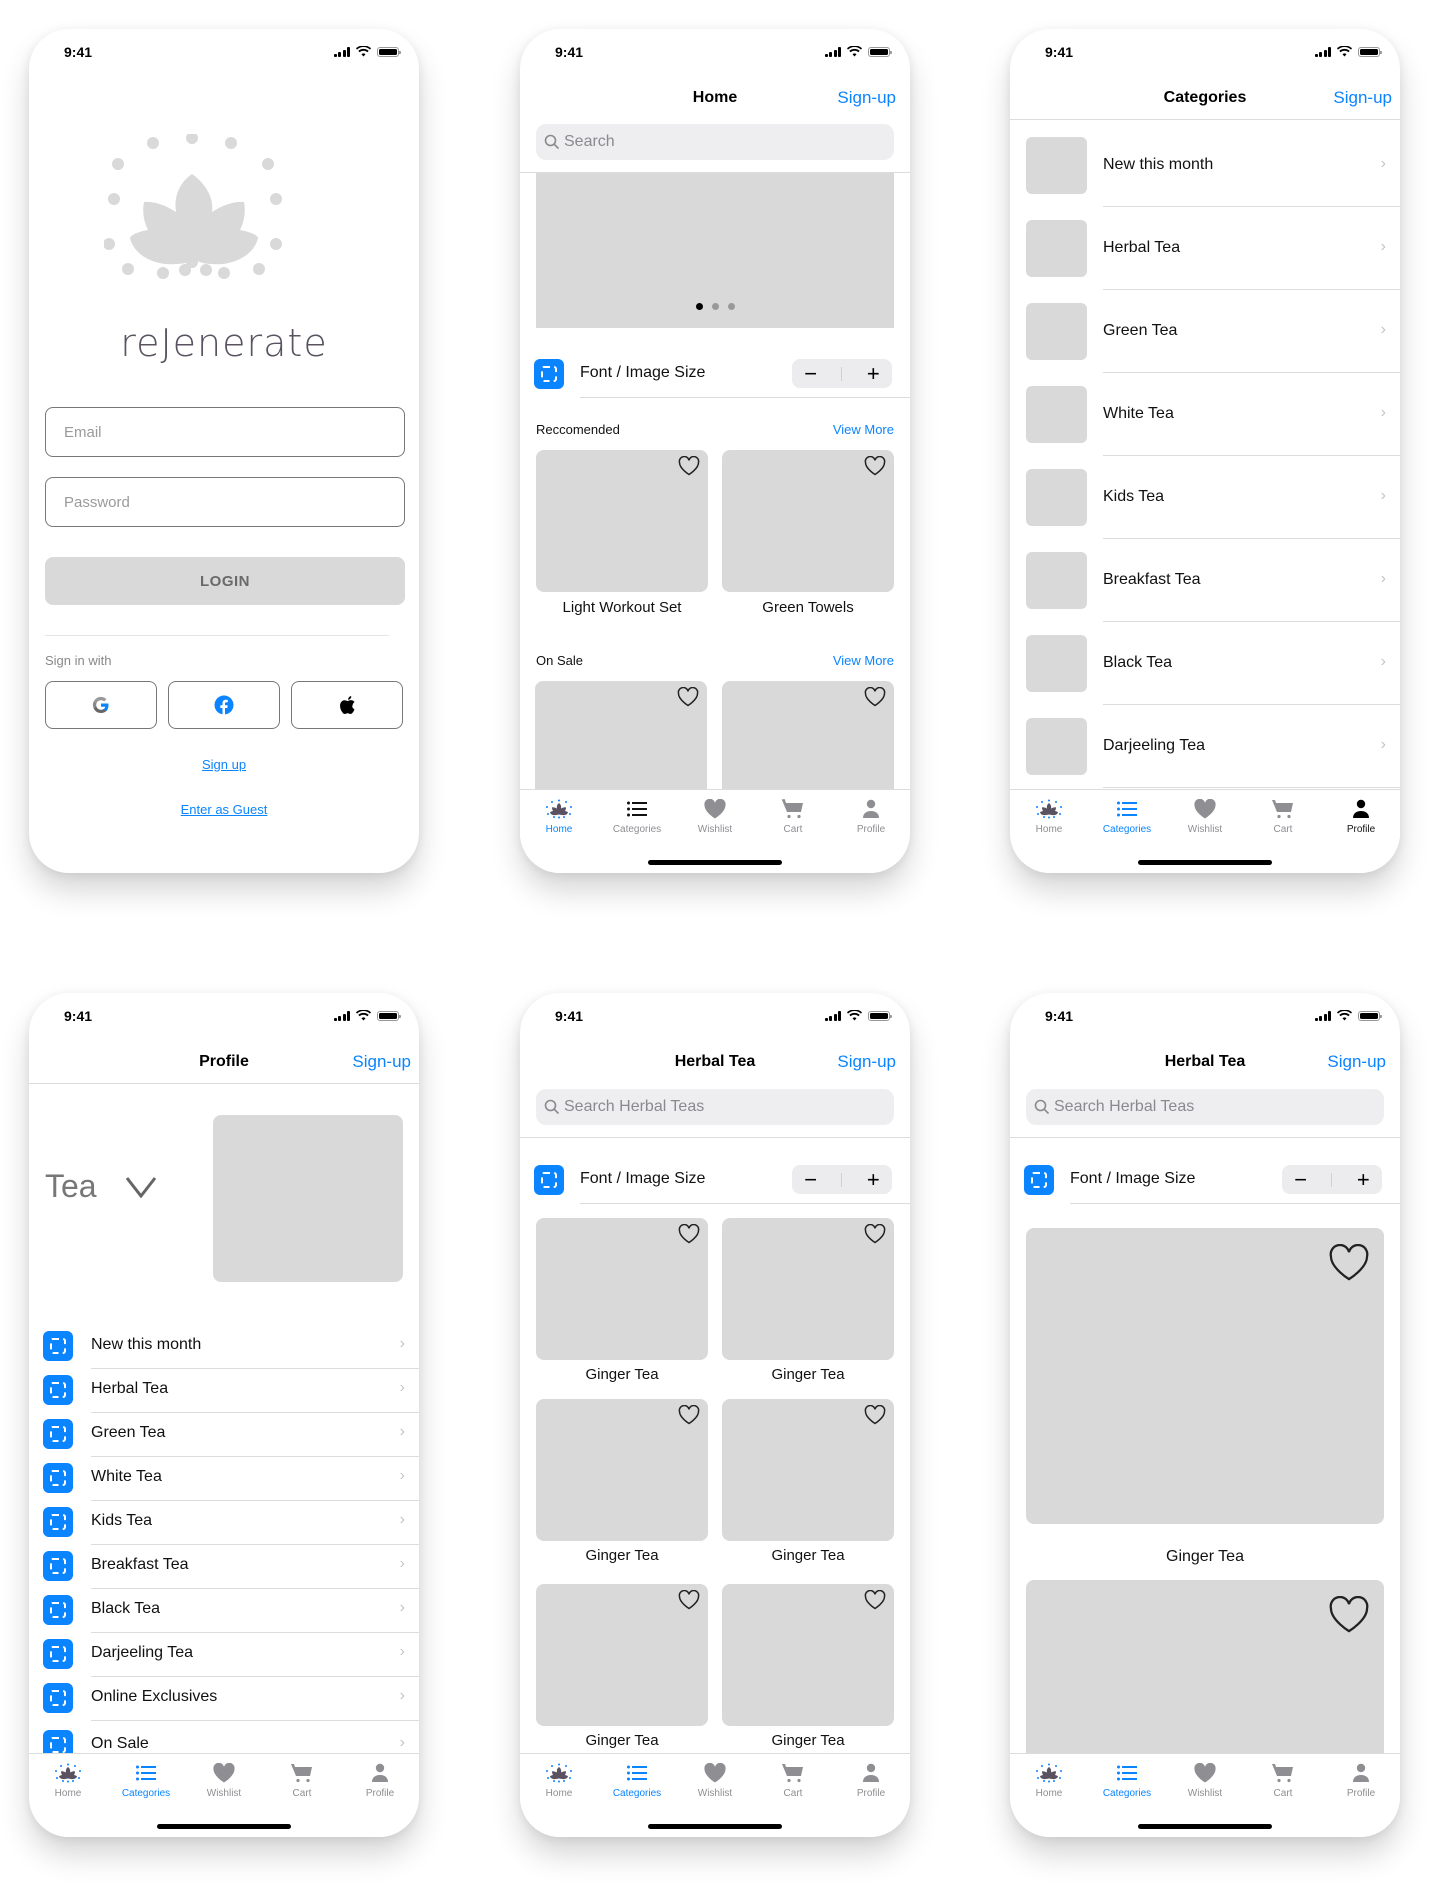 This screenshot has width=1448, height=1886. Describe the element at coordinates (224, 1435) in the screenshot. I see `profile-category-row: Green Tea ›` at that location.